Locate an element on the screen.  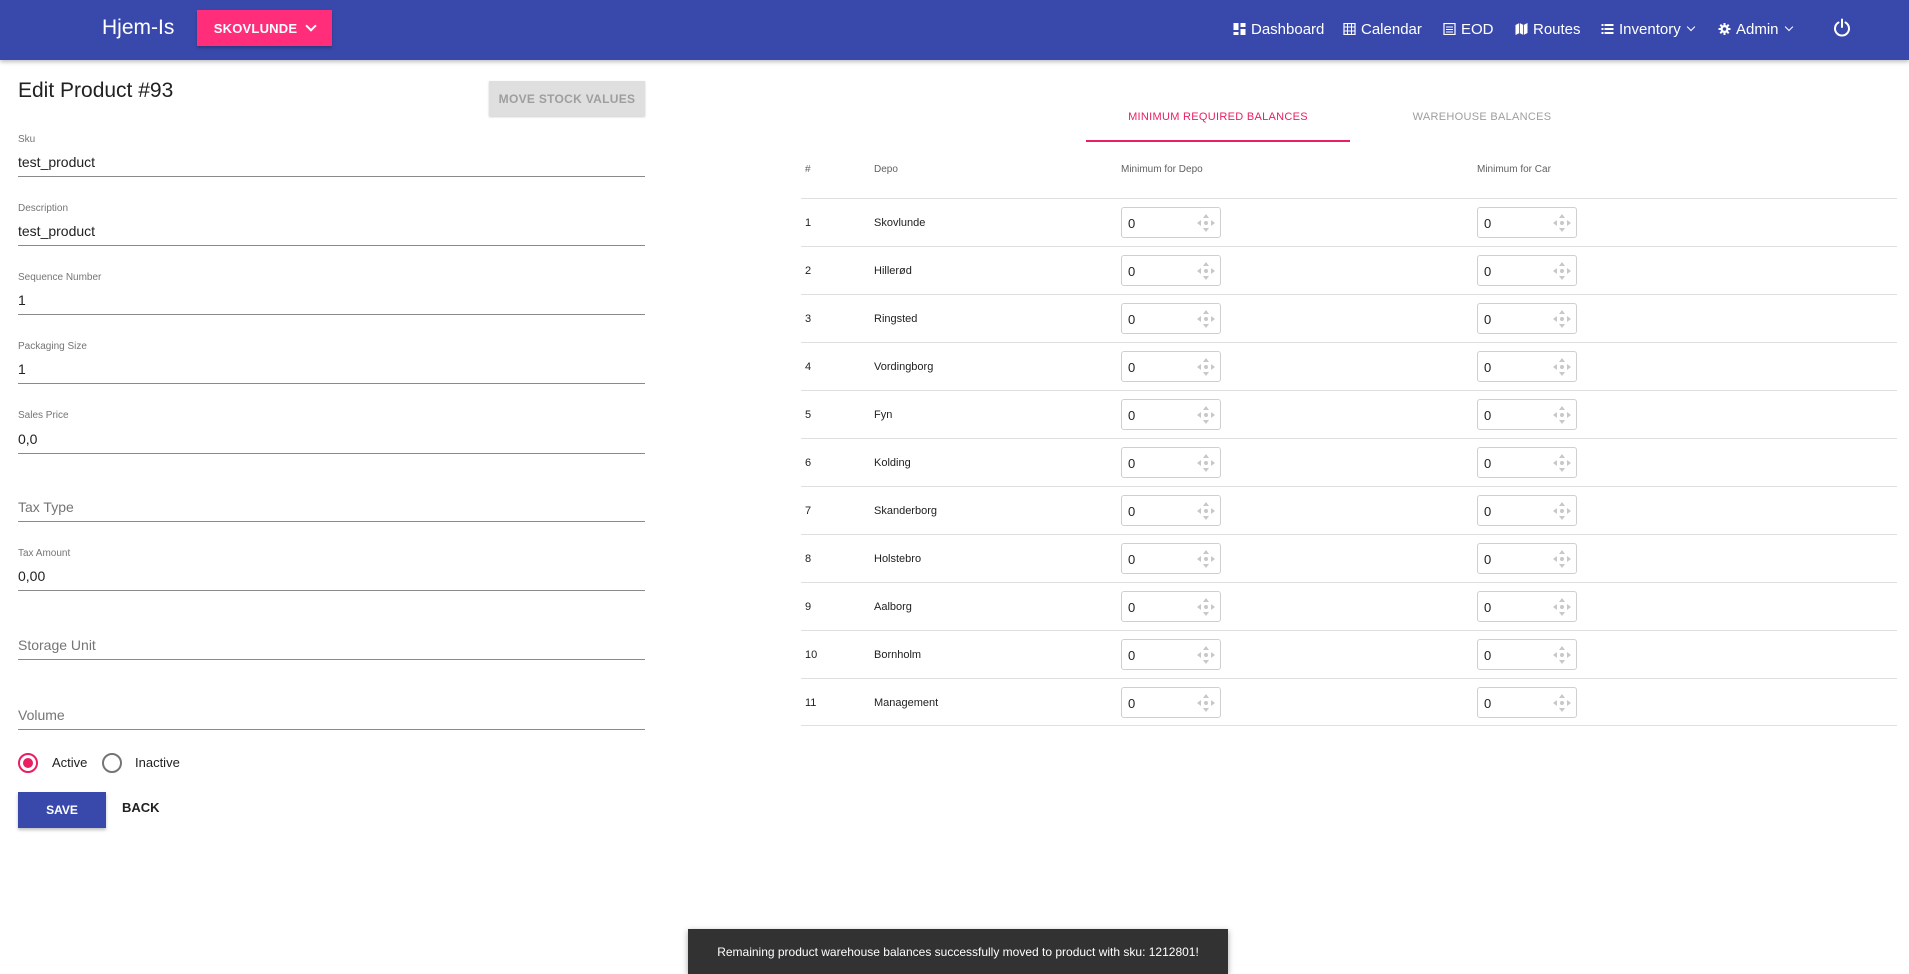
sku-label: Sku is located at coordinates (27, 139).